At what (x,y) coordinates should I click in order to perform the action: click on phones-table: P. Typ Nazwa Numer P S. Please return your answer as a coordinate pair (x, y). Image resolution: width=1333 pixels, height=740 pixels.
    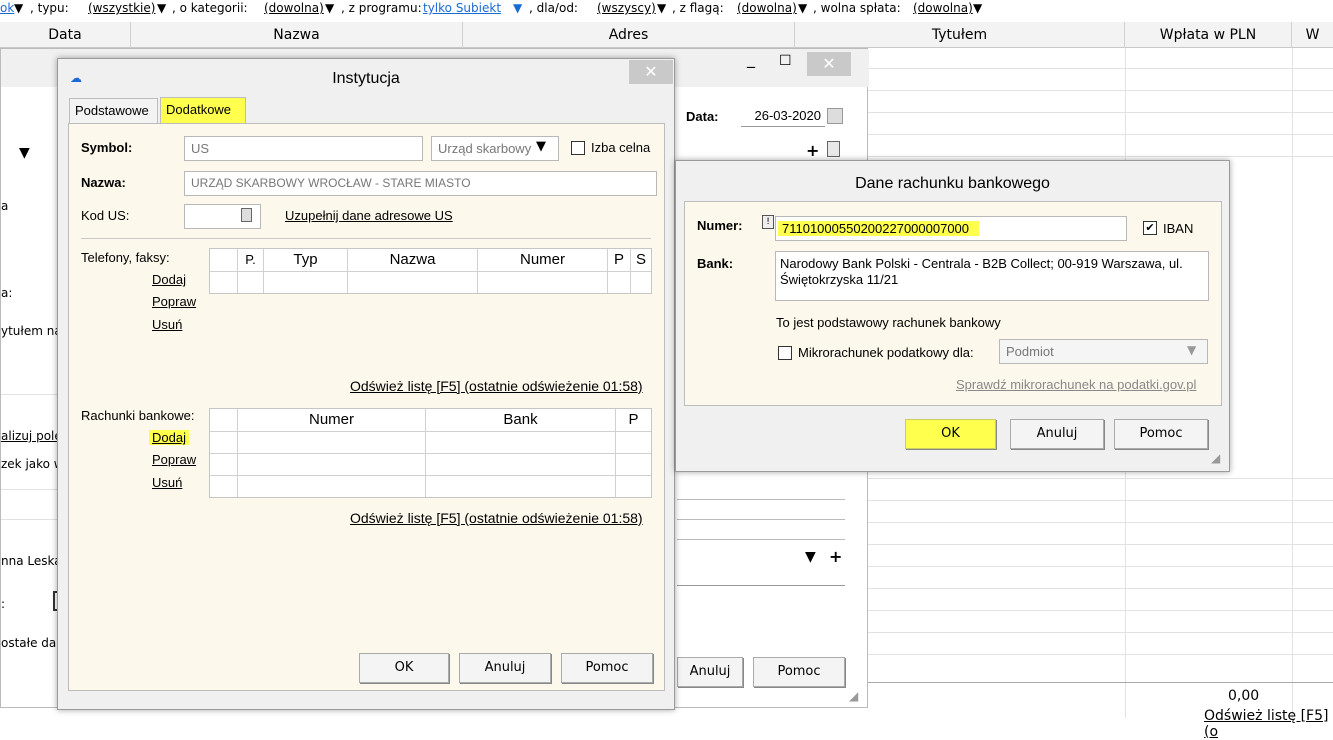
    Looking at the image, I should click on (430, 271).